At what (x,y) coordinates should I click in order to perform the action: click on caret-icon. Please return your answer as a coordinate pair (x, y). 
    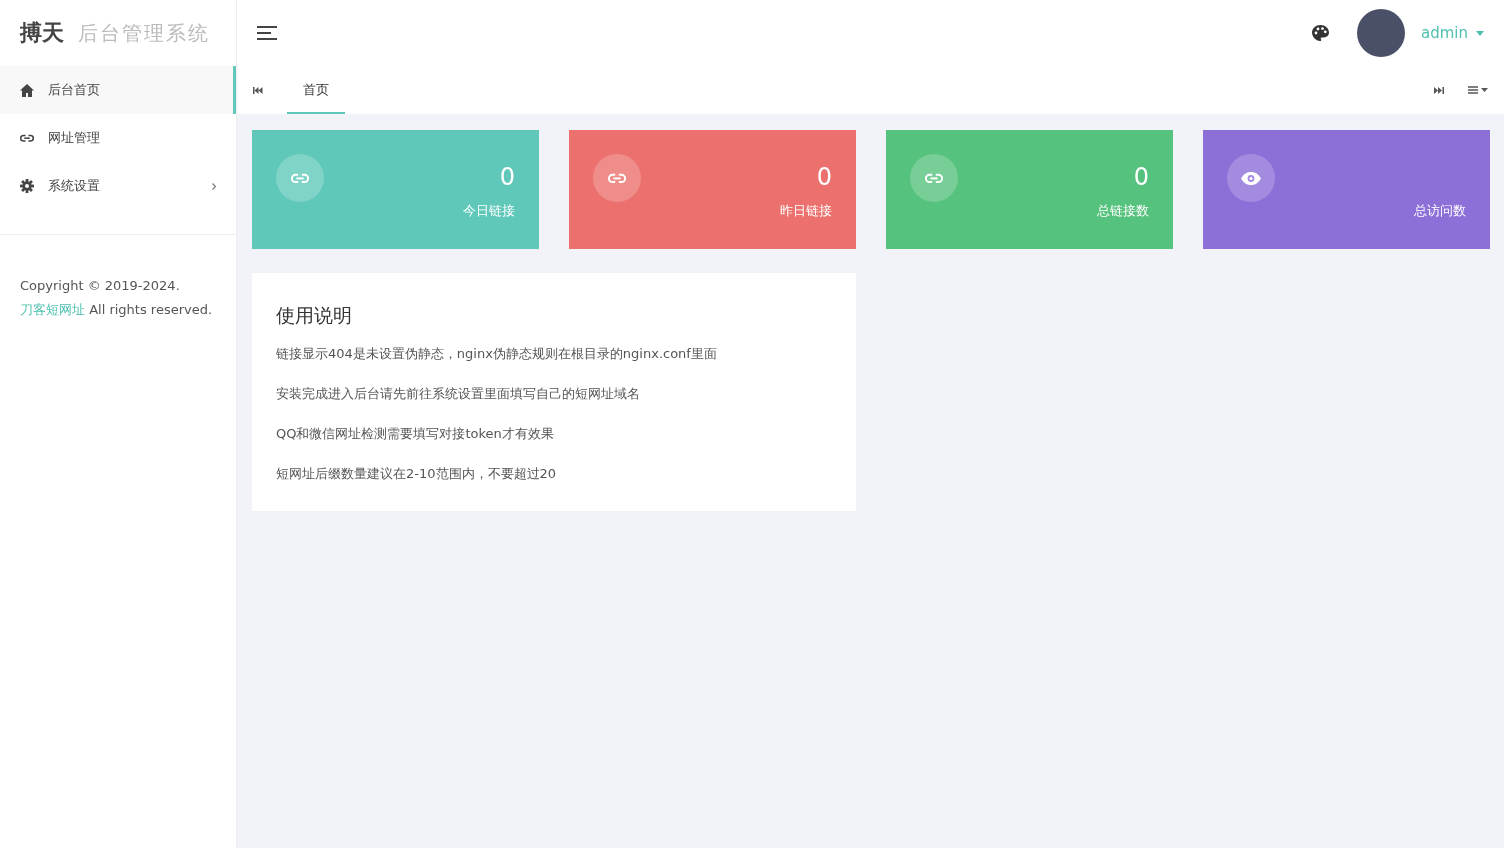
    Looking at the image, I should click on (1480, 33).